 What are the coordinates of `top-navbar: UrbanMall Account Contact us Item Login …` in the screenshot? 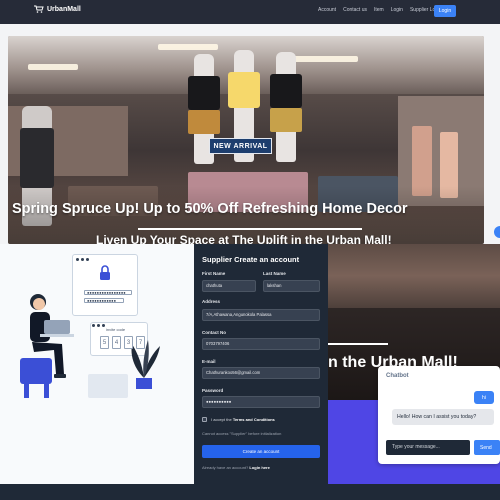 It's located at (250, 12).